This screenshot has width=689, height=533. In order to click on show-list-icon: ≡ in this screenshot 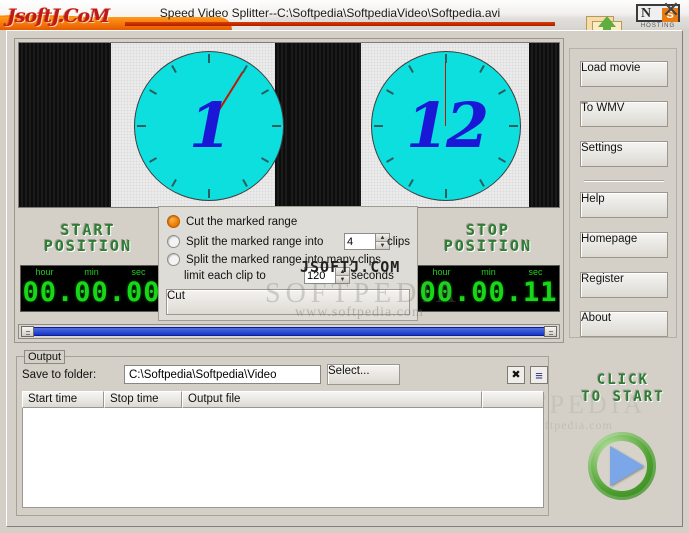, I will do `click(539, 375)`.